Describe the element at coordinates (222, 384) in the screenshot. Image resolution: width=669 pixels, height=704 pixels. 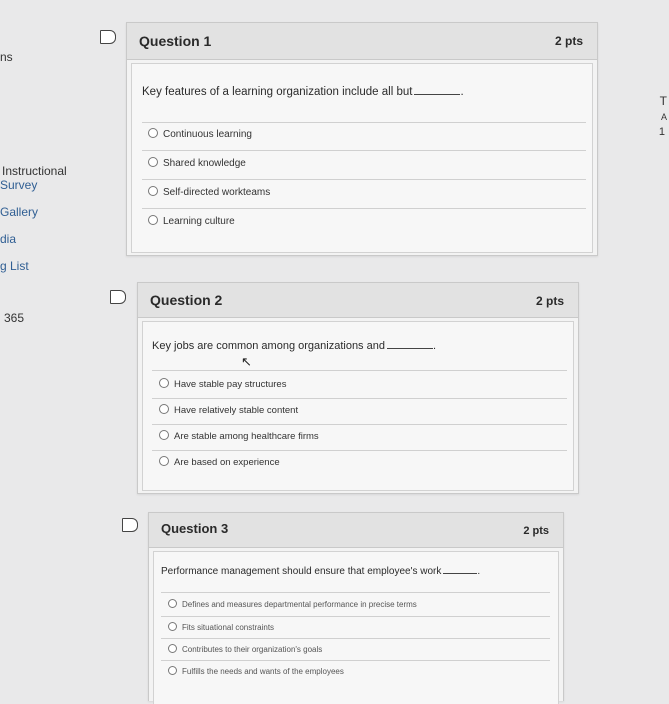
I see `answer-option: Have stable pay structures` at that location.